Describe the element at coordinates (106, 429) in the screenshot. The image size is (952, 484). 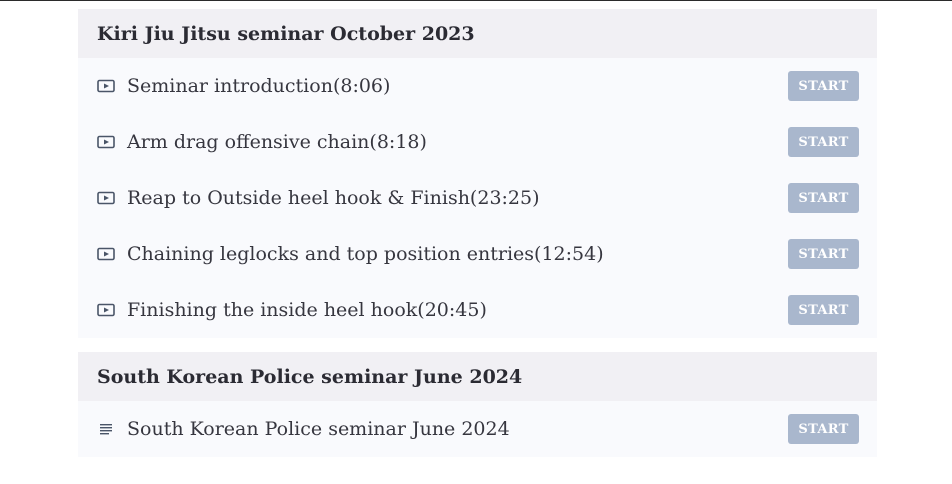
I see `text-icon` at that location.